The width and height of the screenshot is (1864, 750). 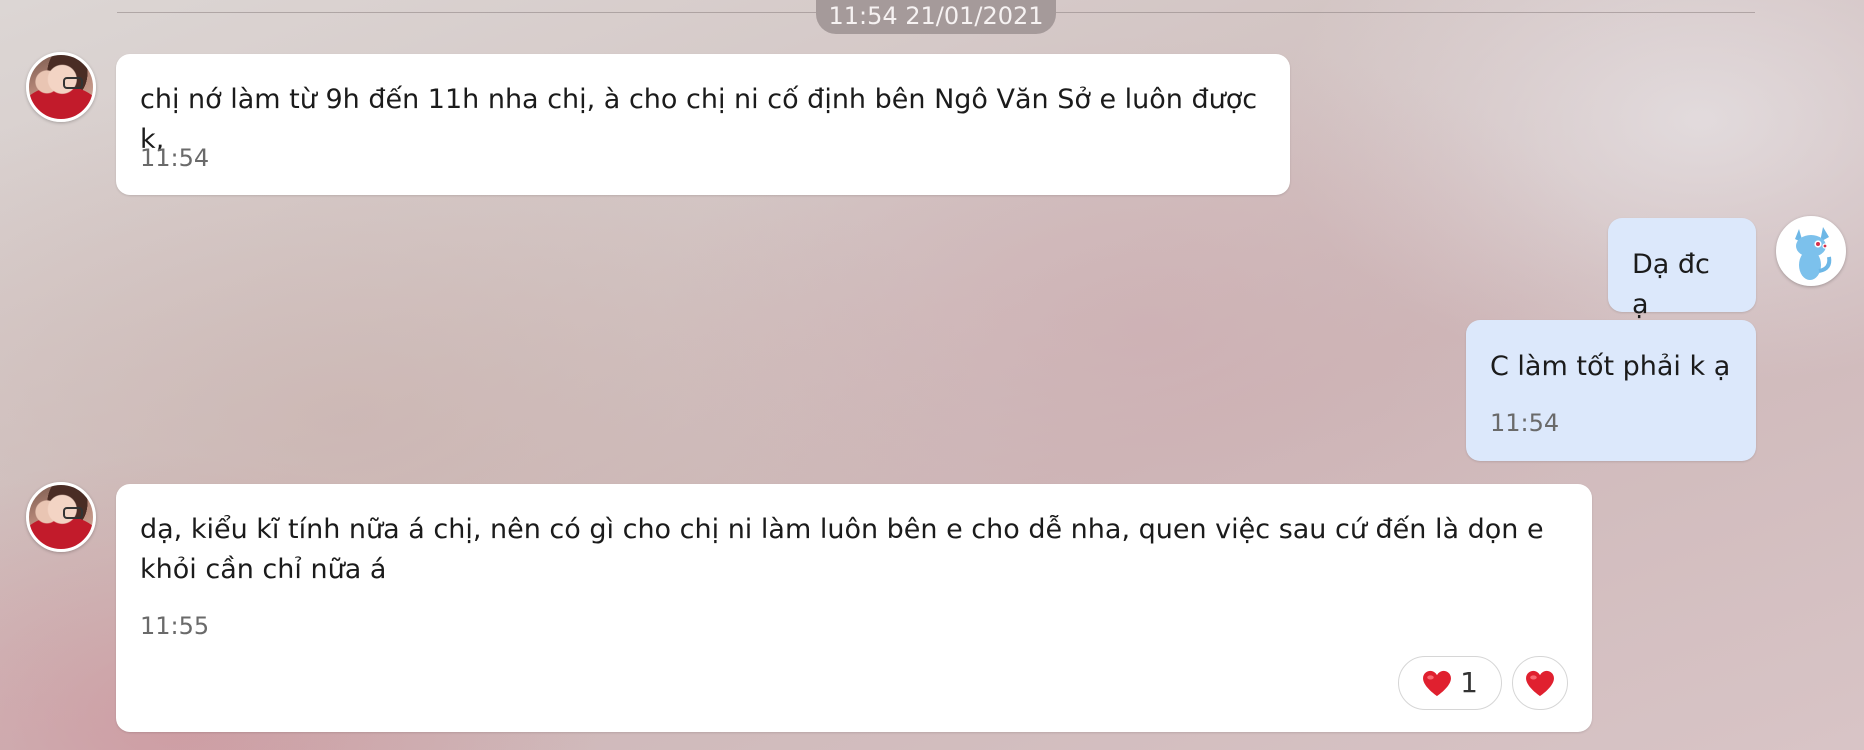 I want to click on date-separator: 11:54 21/01/2021, so click(x=936, y=17).